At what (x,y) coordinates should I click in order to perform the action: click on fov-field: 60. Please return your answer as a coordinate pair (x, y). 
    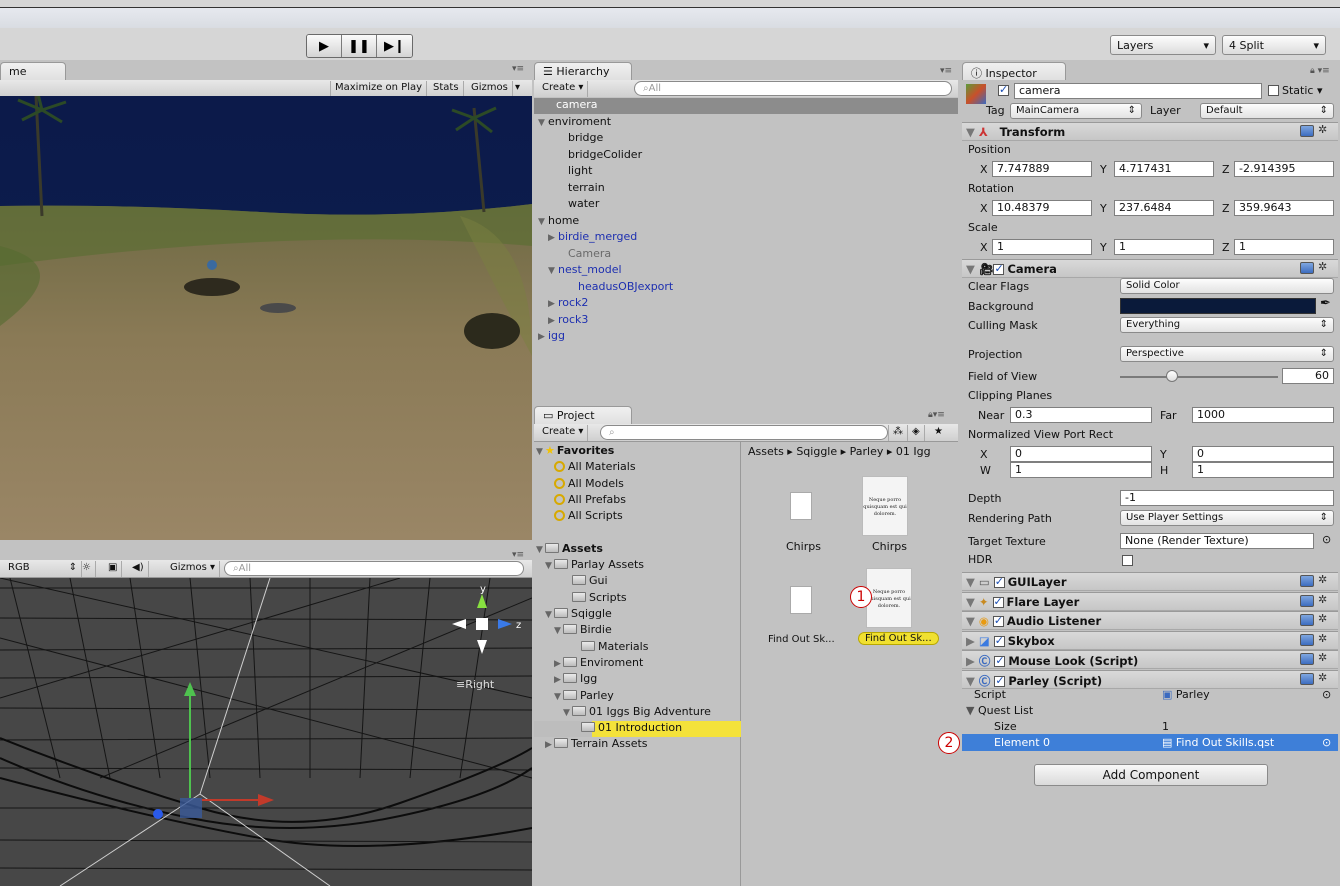
    Looking at the image, I should click on (1308, 376).